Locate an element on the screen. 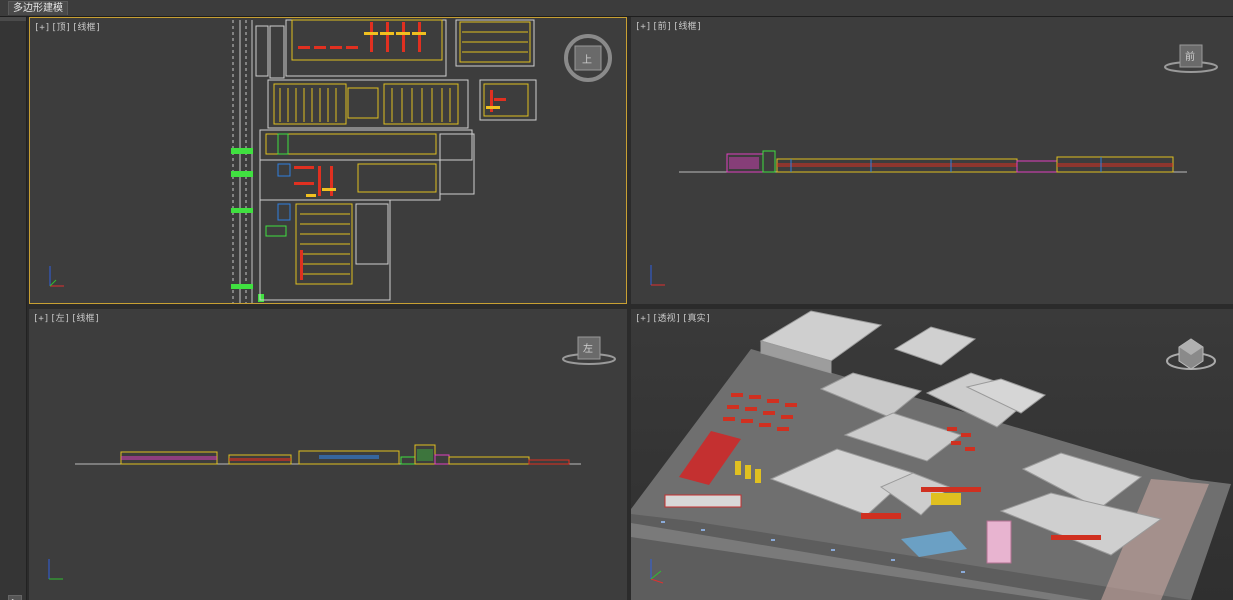 This screenshot has width=1233, height=600. viewcube-icon: 前 is located at coordinates (1191, 58).